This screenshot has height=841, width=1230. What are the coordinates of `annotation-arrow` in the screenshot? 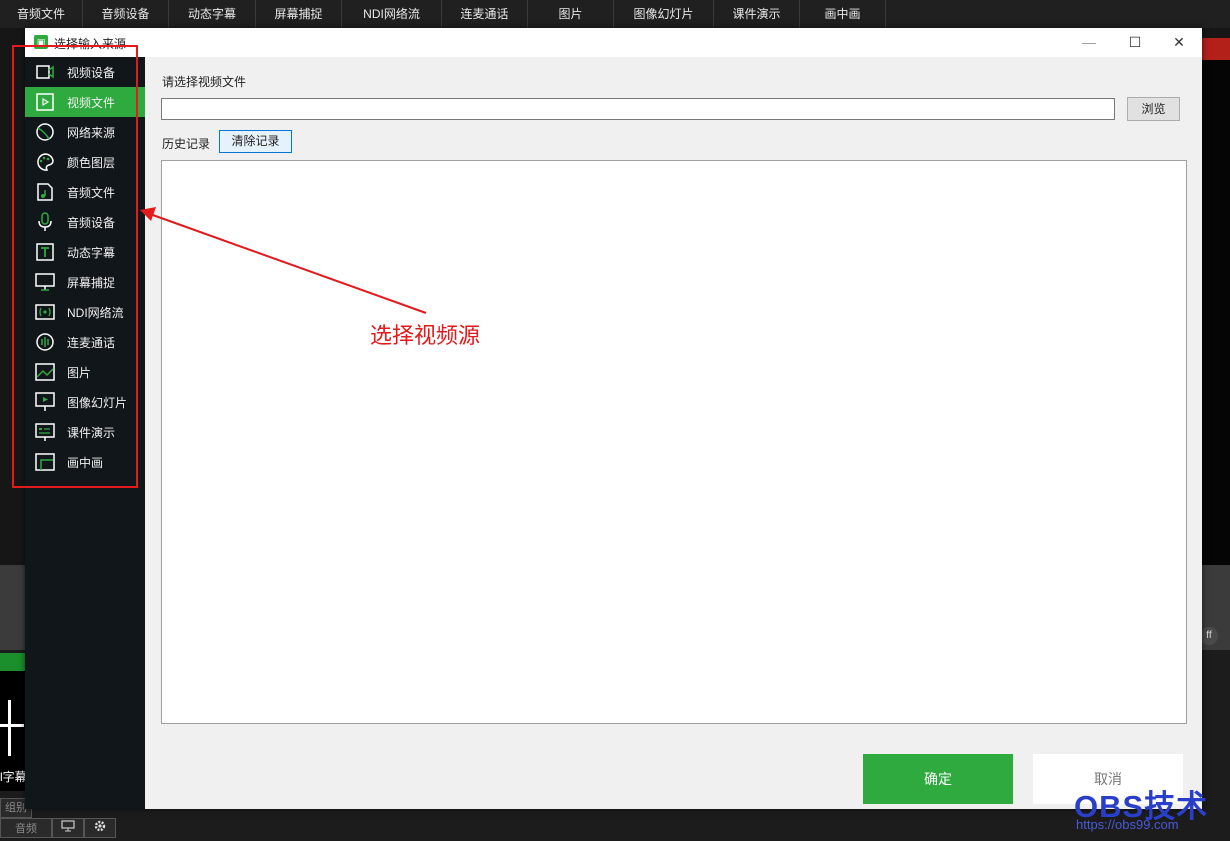 It's located at (283, 260).